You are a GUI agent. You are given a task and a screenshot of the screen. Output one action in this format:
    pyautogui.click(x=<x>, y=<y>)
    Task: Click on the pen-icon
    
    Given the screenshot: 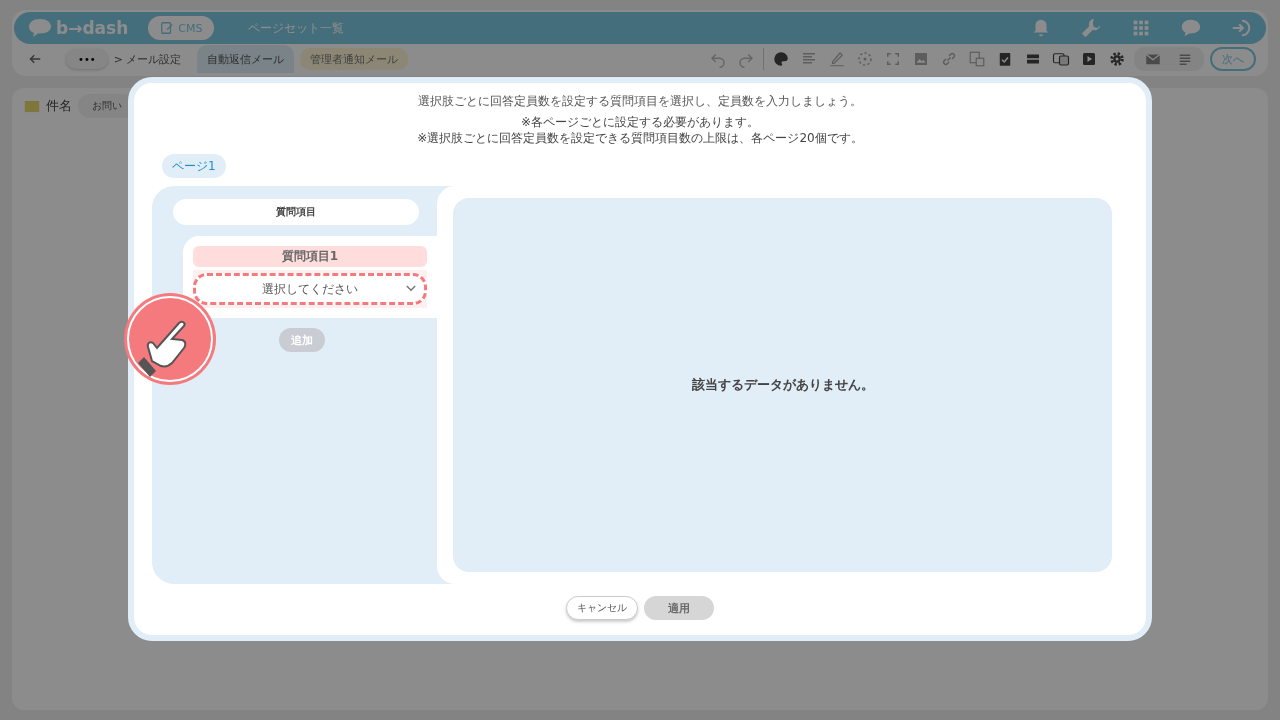 What is the action you would take?
    pyautogui.click(x=837, y=59)
    